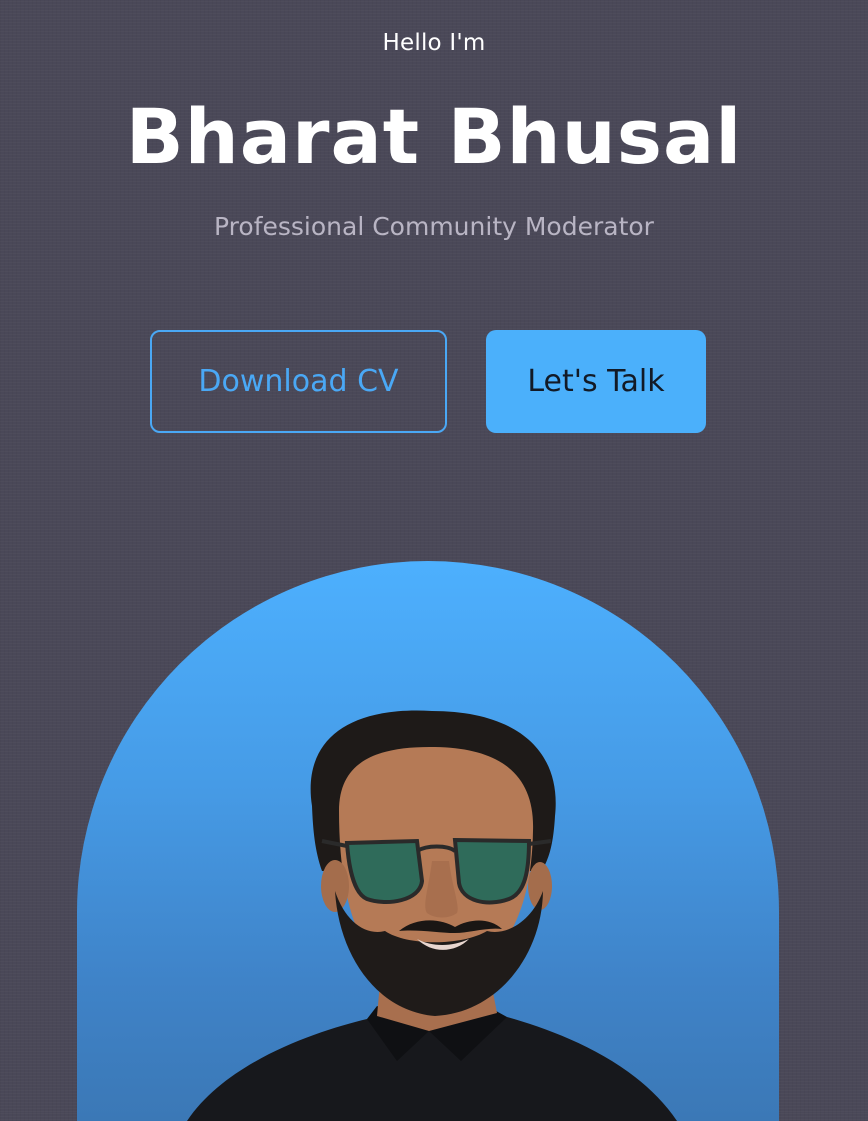  What do you see at coordinates (335, 886) in the screenshot?
I see `left-ear` at bounding box center [335, 886].